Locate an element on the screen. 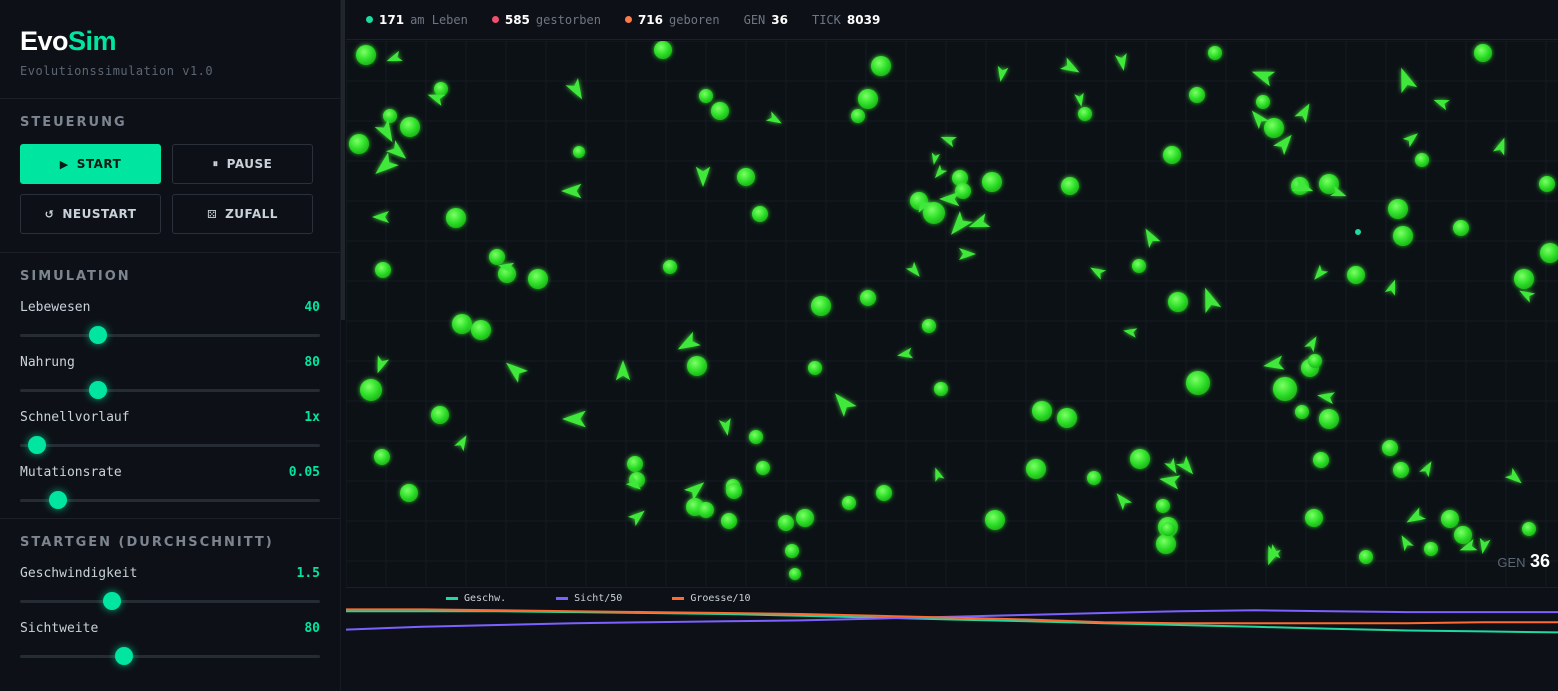 The height and width of the screenshot is (691, 1558). start-button: ▶ START is located at coordinates (90, 164).